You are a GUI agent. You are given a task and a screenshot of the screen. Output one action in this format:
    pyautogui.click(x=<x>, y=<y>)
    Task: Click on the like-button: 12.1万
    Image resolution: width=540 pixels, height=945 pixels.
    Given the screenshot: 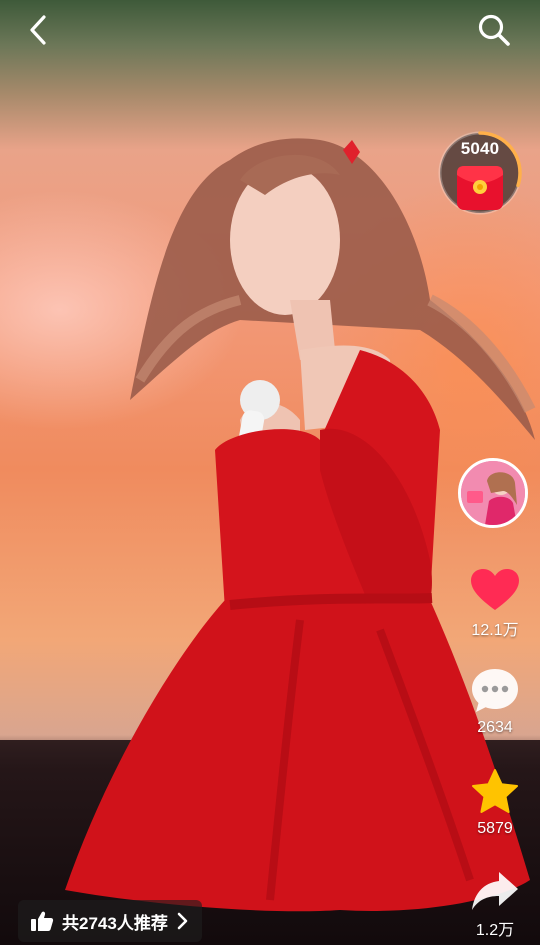 What is the action you would take?
    pyautogui.click(x=495, y=604)
    